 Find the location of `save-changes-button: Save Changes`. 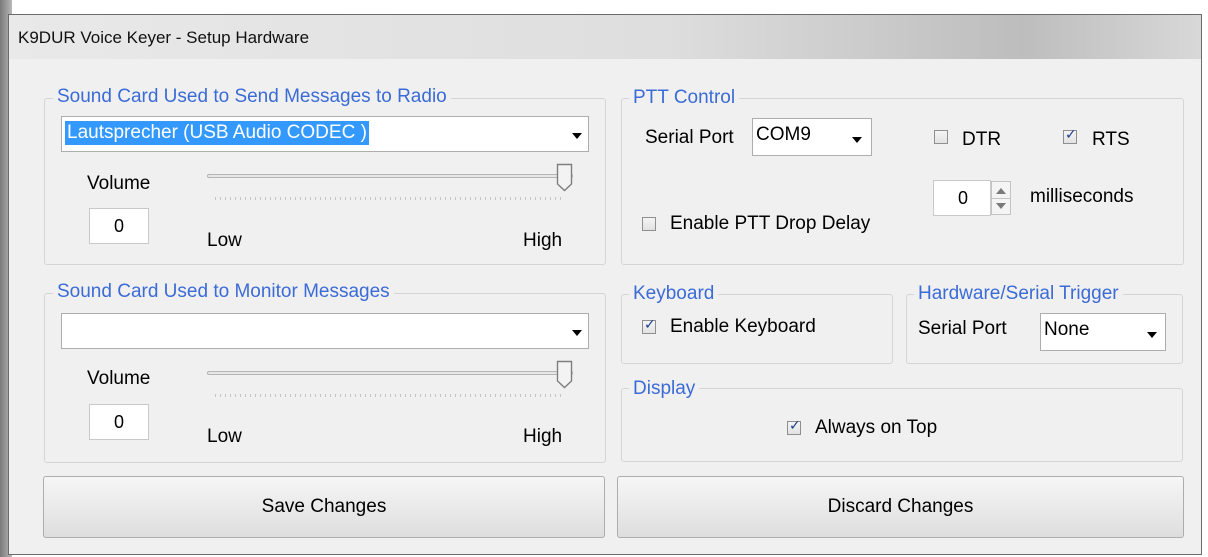

save-changes-button: Save Changes is located at coordinates (324, 507).